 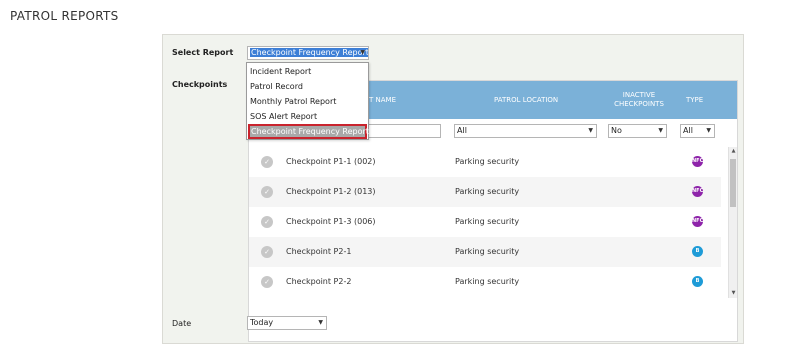 What do you see at coordinates (462, 130) in the screenshot?
I see `location-filter-value: All` at bounding box center [462, 130].